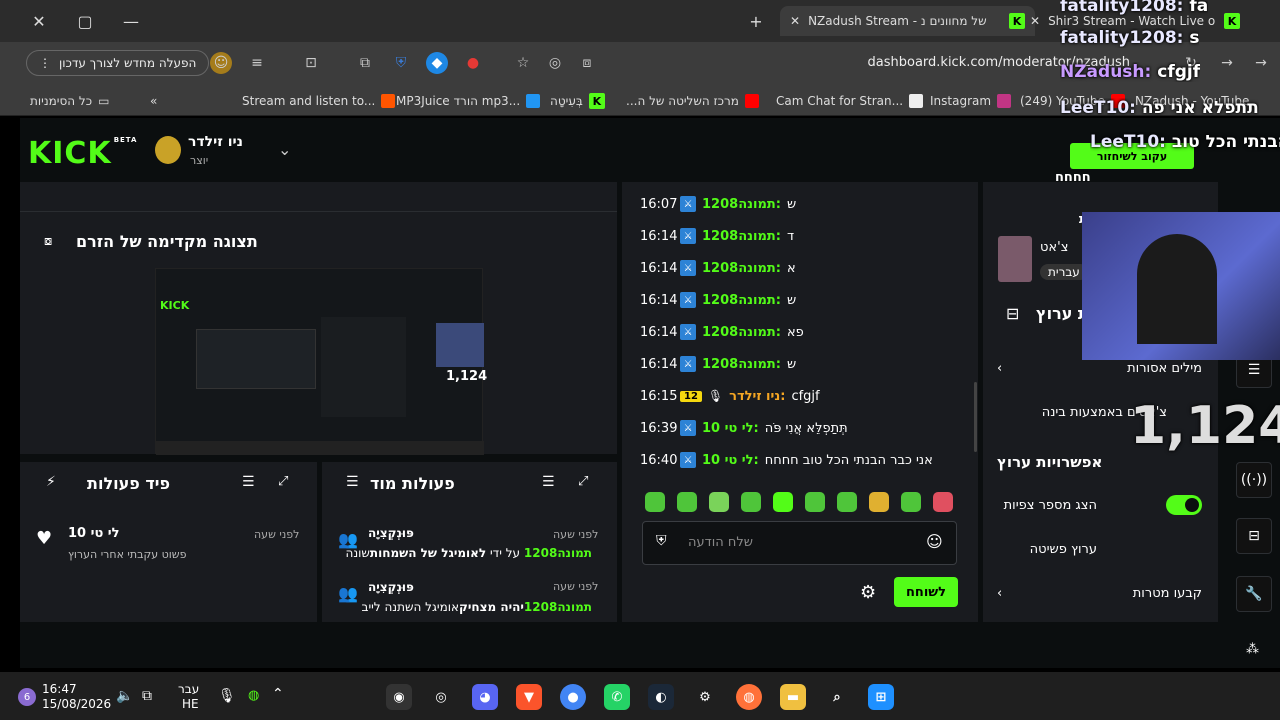 The image size is (1280, 720). What do you see at coordinates (131, 21) in the screenshot?
I see `minimize-icon: —` at bounding box center [131, 21].